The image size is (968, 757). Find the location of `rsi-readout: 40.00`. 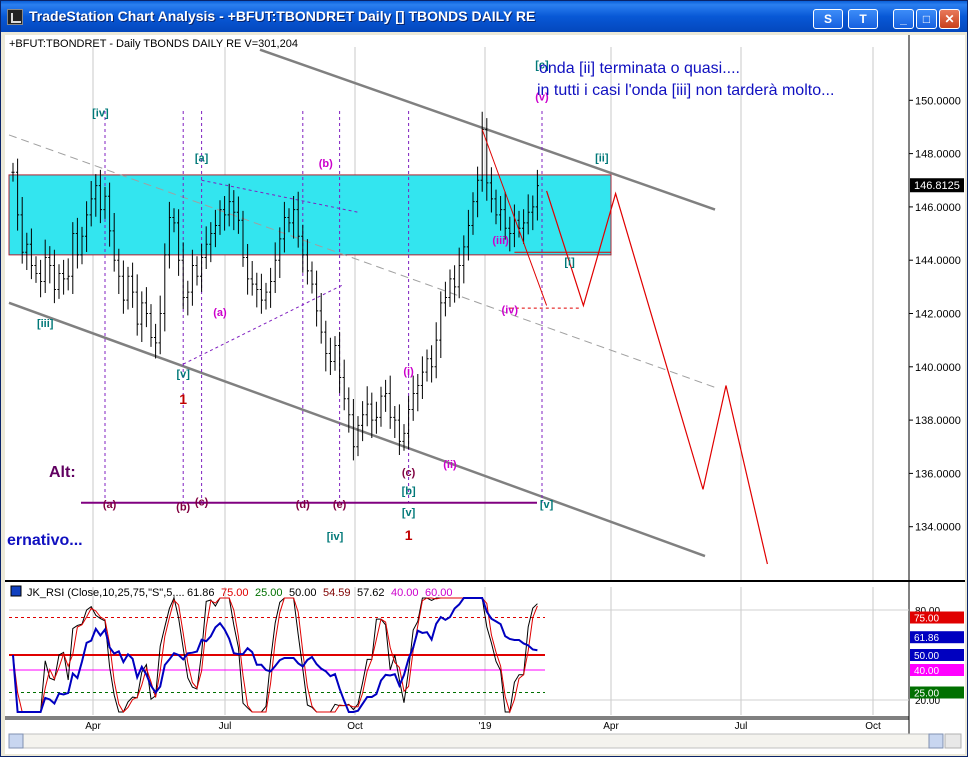

rsi-readout: 40.00 is located at coordinates (405, 593).